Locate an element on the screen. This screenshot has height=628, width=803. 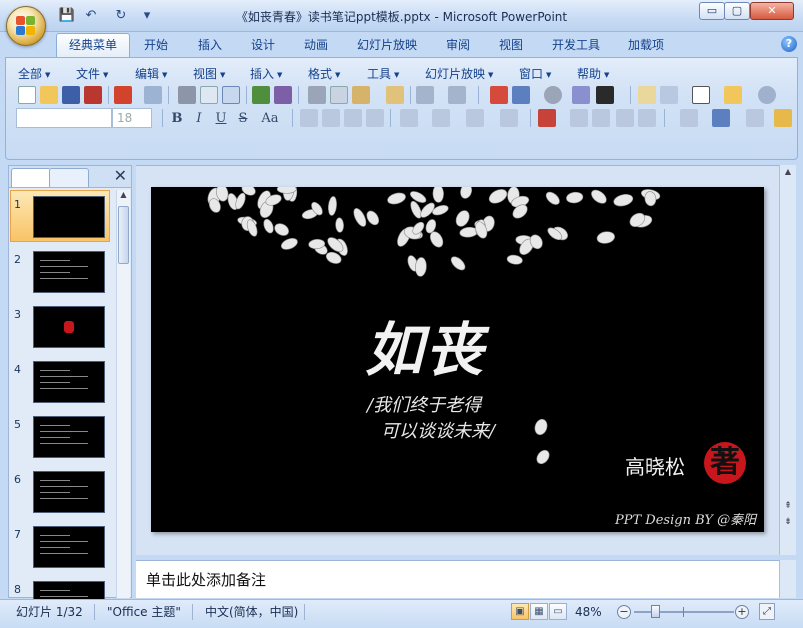
research-icon is located at coordinates (283, 95).